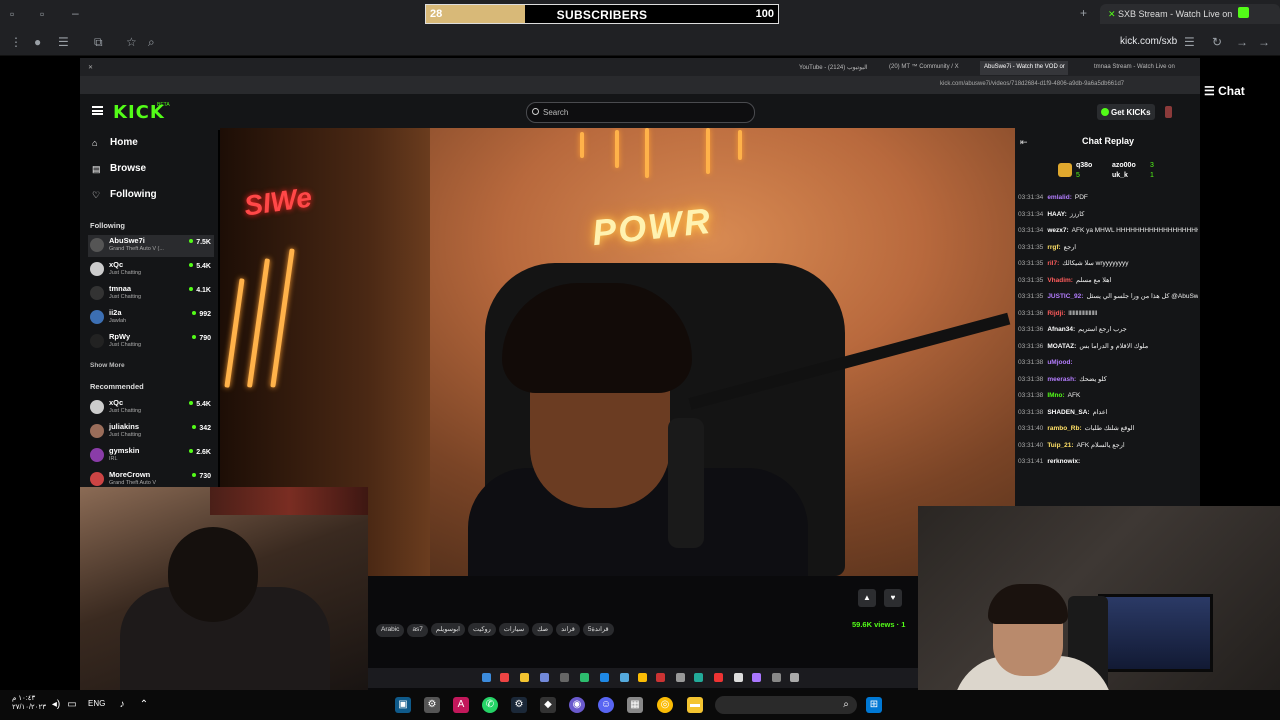 Image resolution: width=1280 pixels, height=720 pixels. I want to click on app-icon: ◆, so click(548, 705).